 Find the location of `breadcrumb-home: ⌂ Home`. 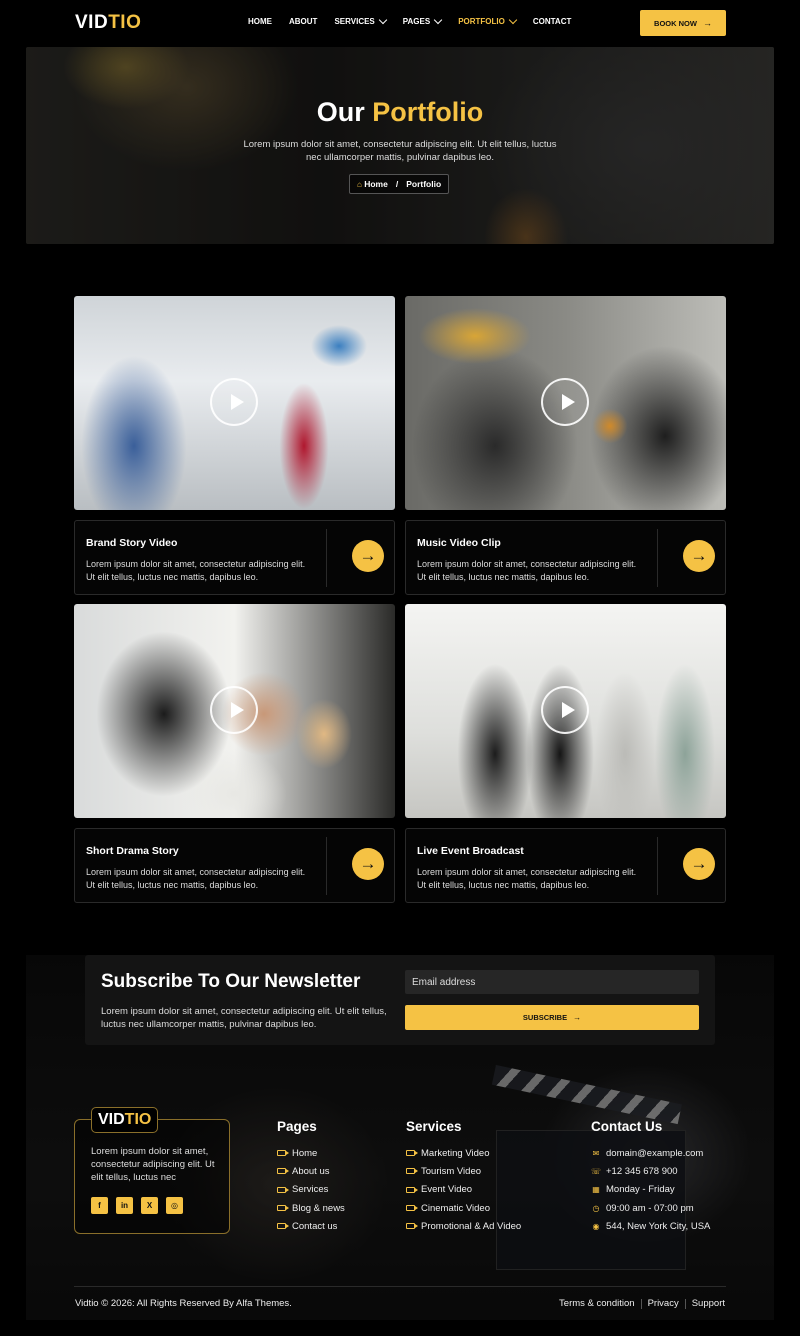

breadcrumb-home: ⌂ Home is located at coordinates (372, 184).